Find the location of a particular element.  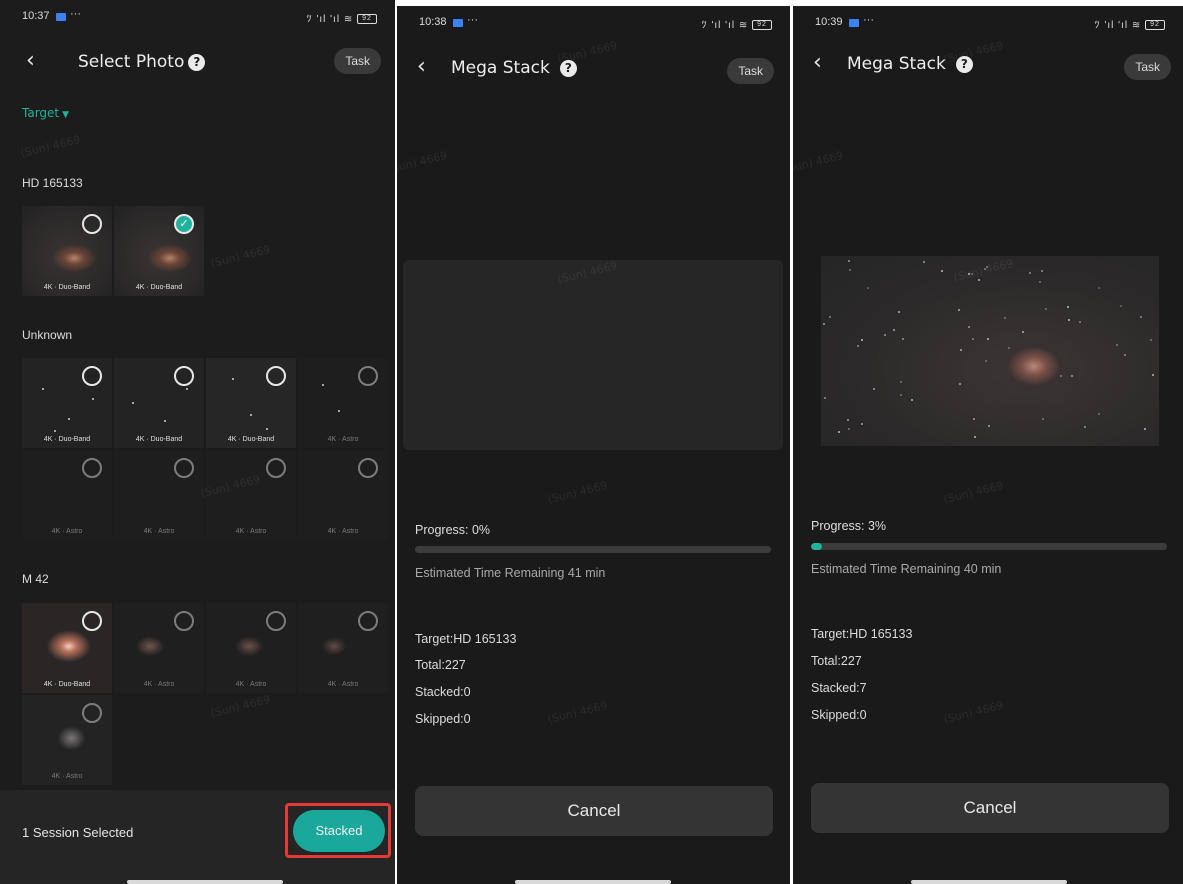

estimated-time-remaining: Estimated Time Remaining 40 min is located at coordinates (906, 569).